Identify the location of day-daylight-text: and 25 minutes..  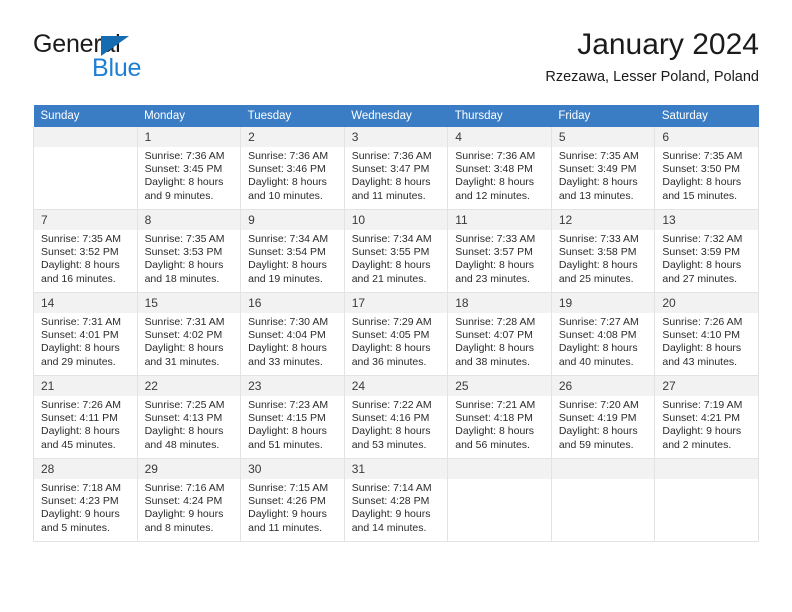
(596, 278).